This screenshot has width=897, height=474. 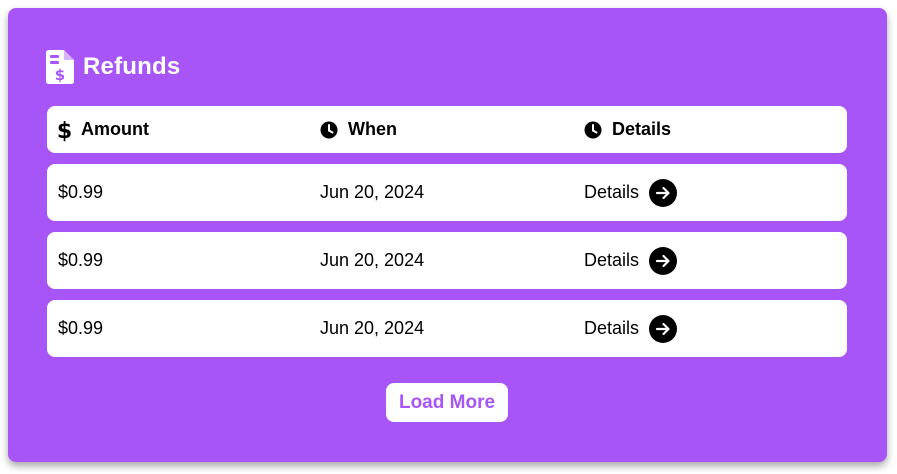 What do you see at coordinates (132, 66) in the screenshot?
I see `page-title: Refunds` at bounding box center [132, 66].